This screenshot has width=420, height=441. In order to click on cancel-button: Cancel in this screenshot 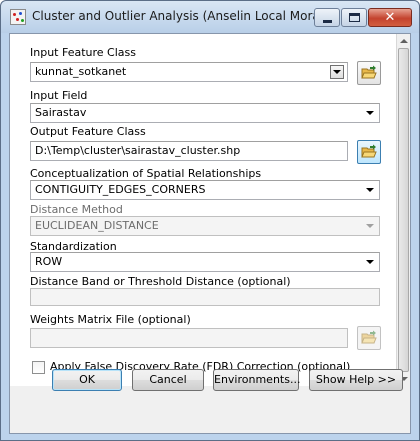, I will do `click(168, 380)`.